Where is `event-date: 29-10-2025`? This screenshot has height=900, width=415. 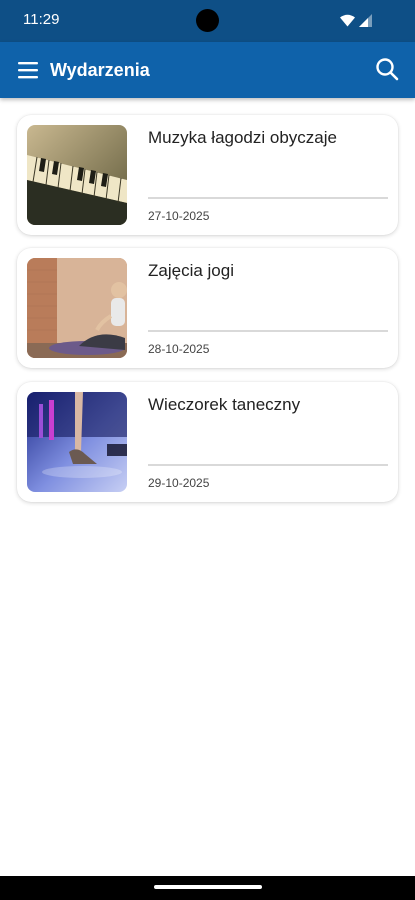
event-date: 29-10-2025 is located at coordinates (179, 483).